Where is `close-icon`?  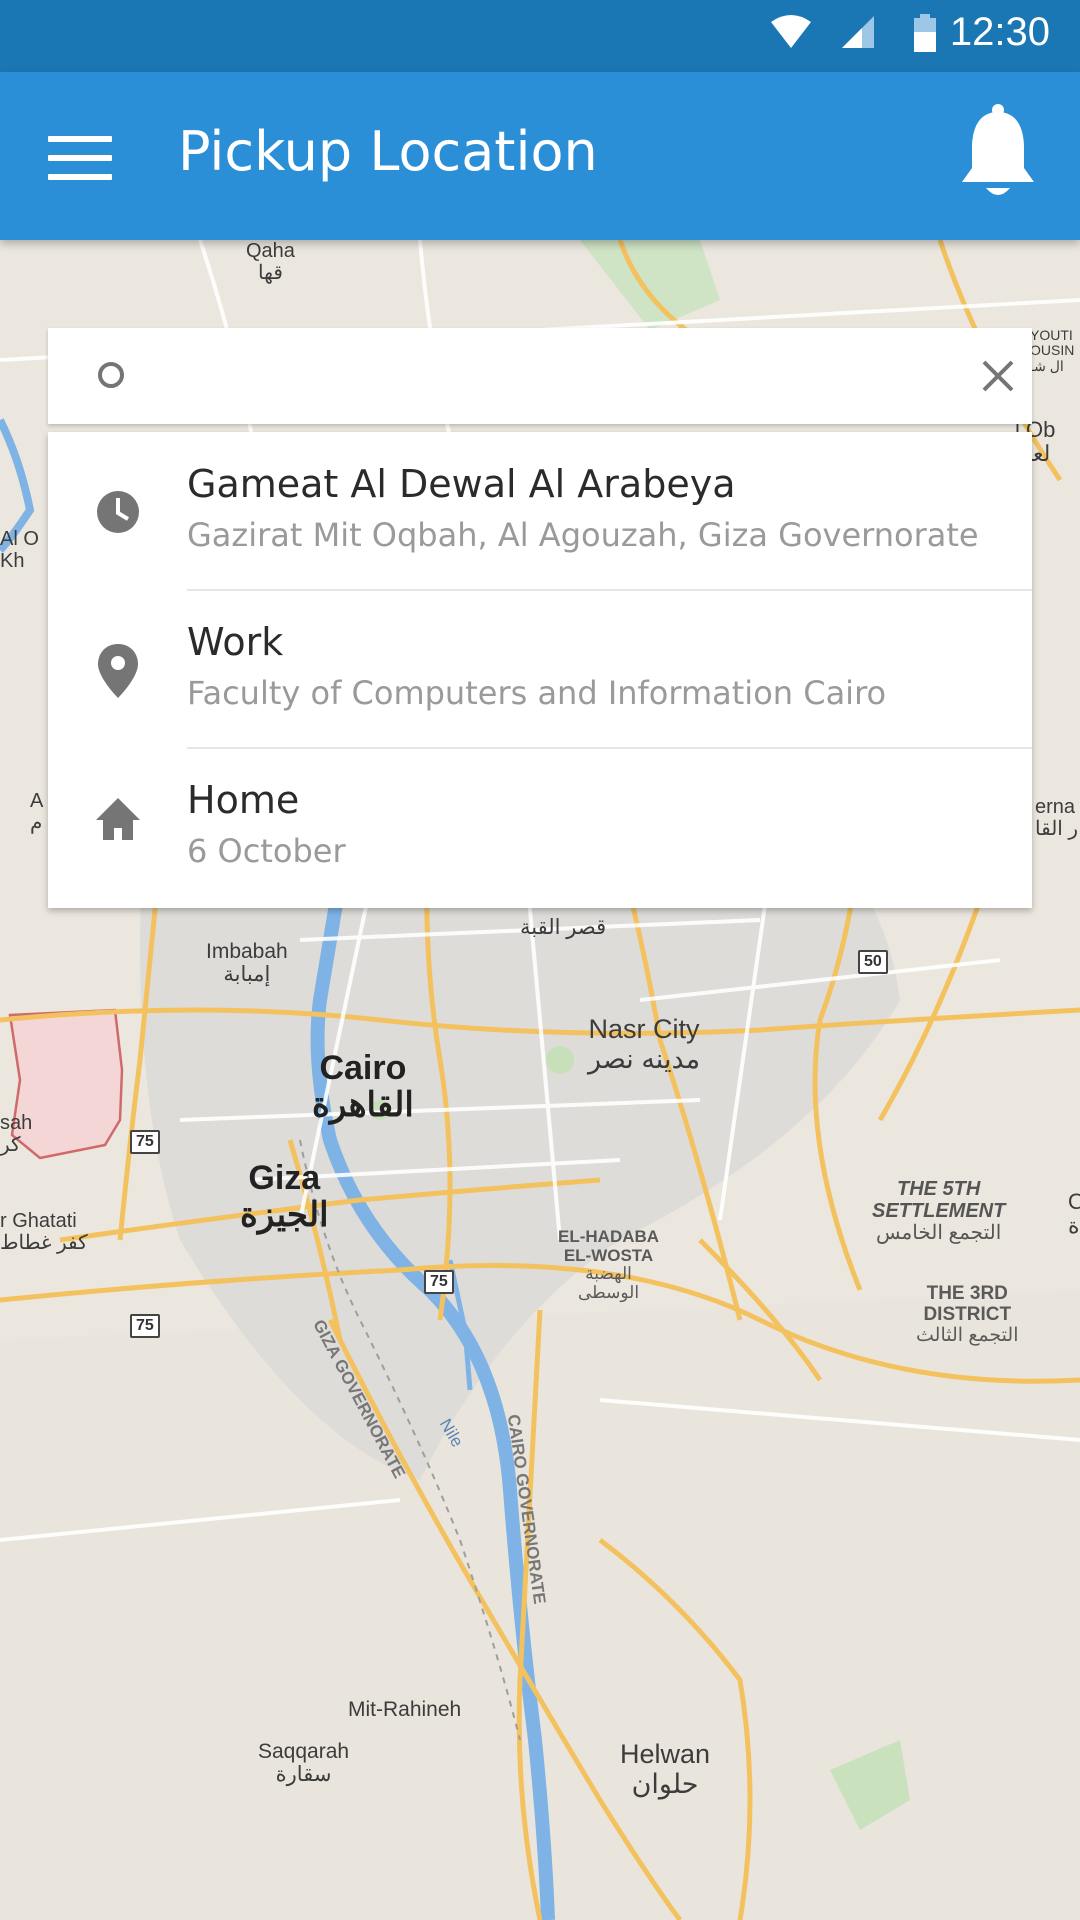 close-icon is located at coordinates (998, 376).